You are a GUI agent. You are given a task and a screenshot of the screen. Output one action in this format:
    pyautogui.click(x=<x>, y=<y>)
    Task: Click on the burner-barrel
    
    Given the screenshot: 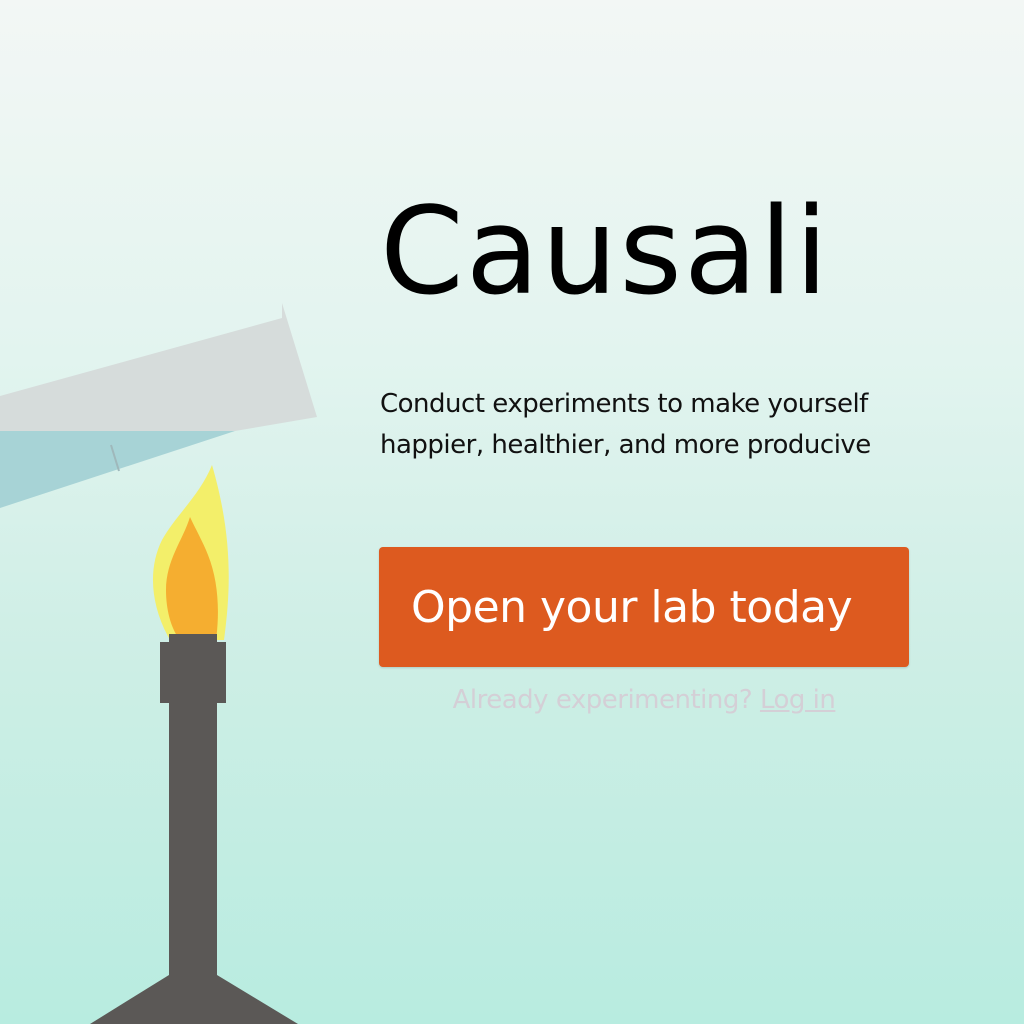 What is the action you would take?
    pyautogui.click(x=193, y=809)
    